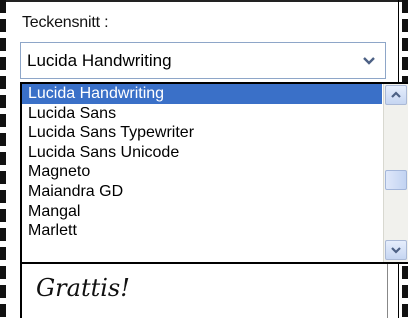 This screenshot has height=318, width=408. Describe the element at coordinates (99, 60) in the screenshot. I see `font-combobox-value: Lucida Handwriting` at that location.